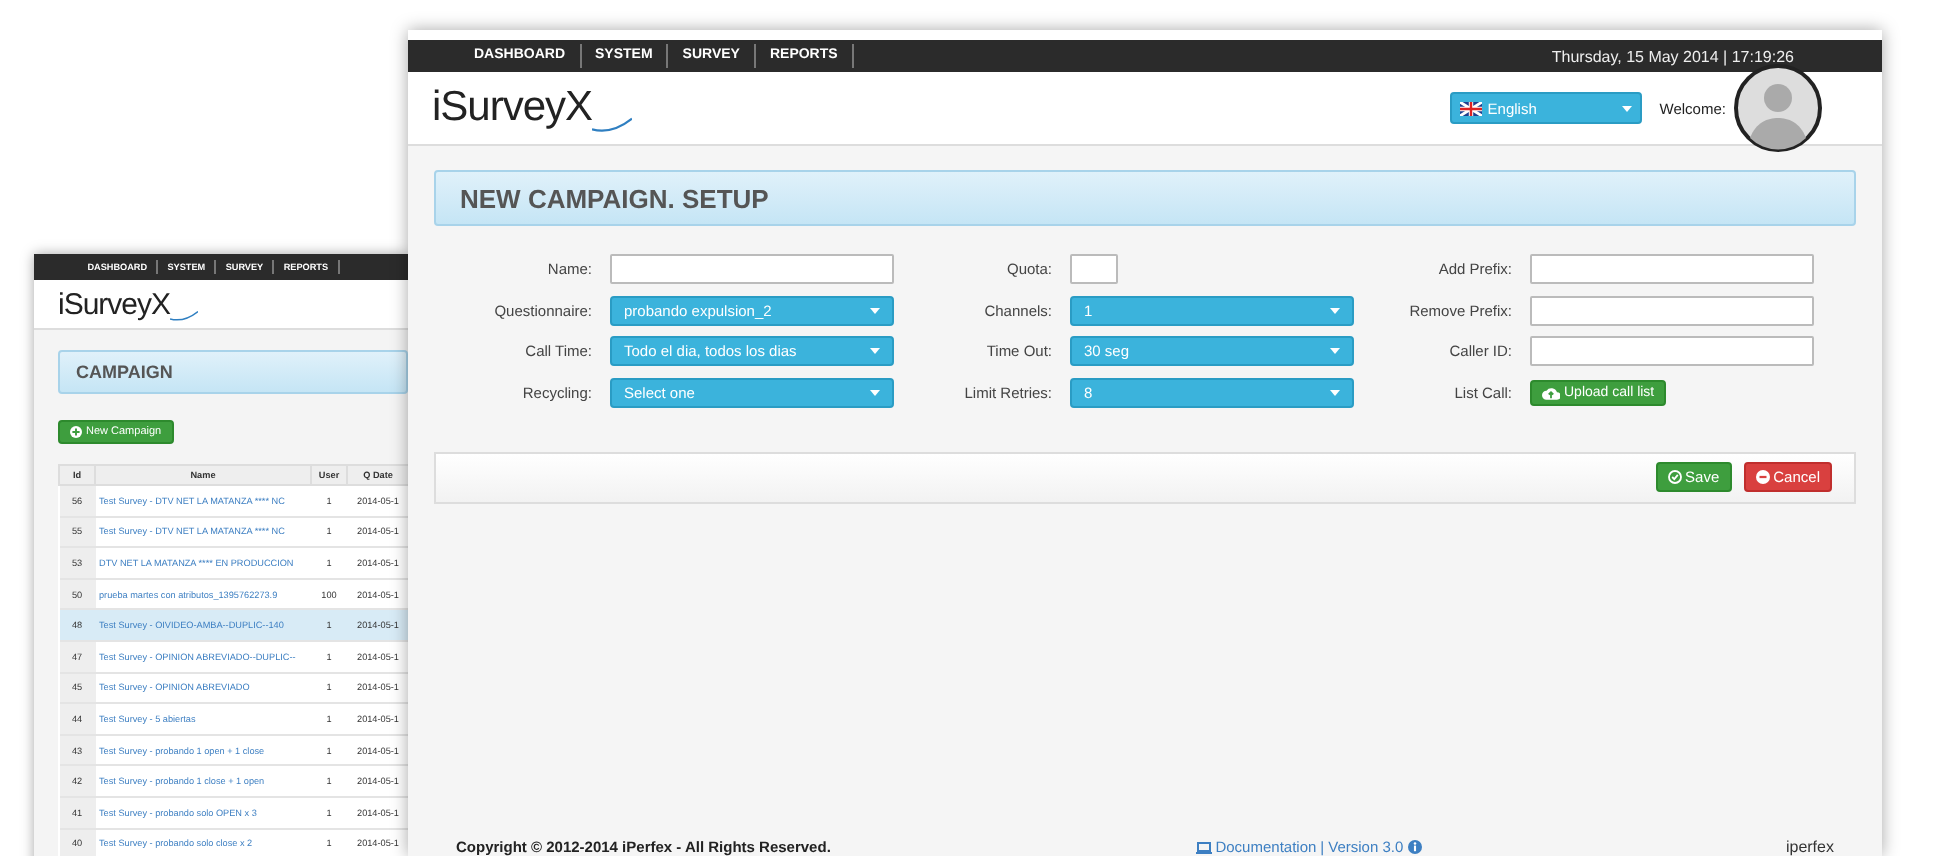 Image resolution: width=1938 pixels, height=856 pixels. I want to click on uk-flag-icon, so click(1470, 108).